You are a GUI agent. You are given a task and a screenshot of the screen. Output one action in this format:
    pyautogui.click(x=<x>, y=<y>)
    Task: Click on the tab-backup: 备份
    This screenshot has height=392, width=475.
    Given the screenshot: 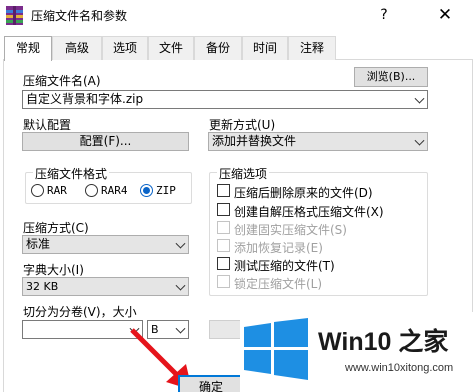 What is the action you would take?
    pyautogui.click(x=218, y=48)
    